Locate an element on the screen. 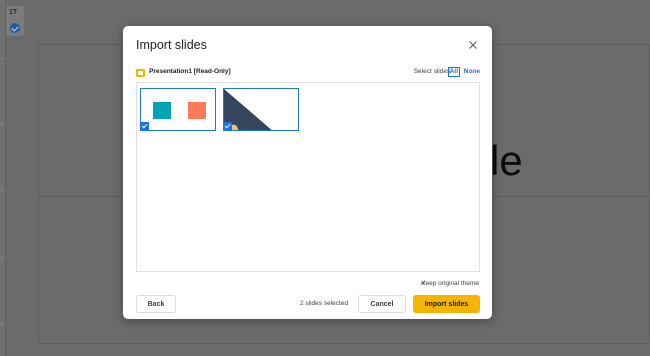  selected-count: 2 slides selected is located at coordinates (324, 303).